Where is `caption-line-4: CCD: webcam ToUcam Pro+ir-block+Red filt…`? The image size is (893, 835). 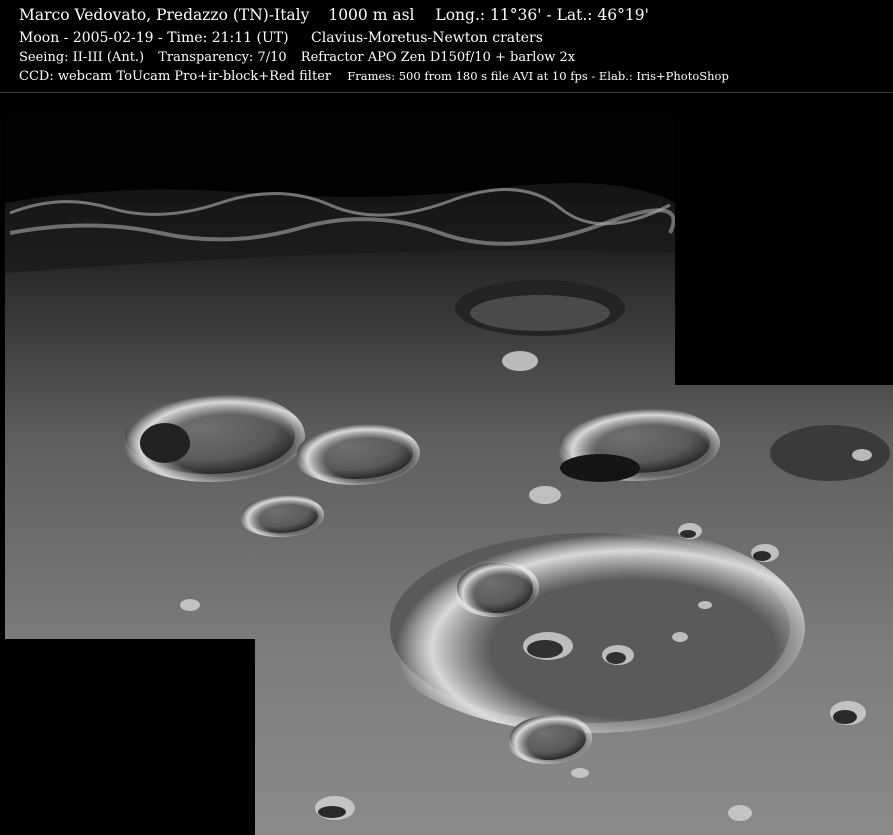
caption-line-4: CCD: webcam ToUcam Pro+ir-block+Red filt… is located at coordinates (374, 76).